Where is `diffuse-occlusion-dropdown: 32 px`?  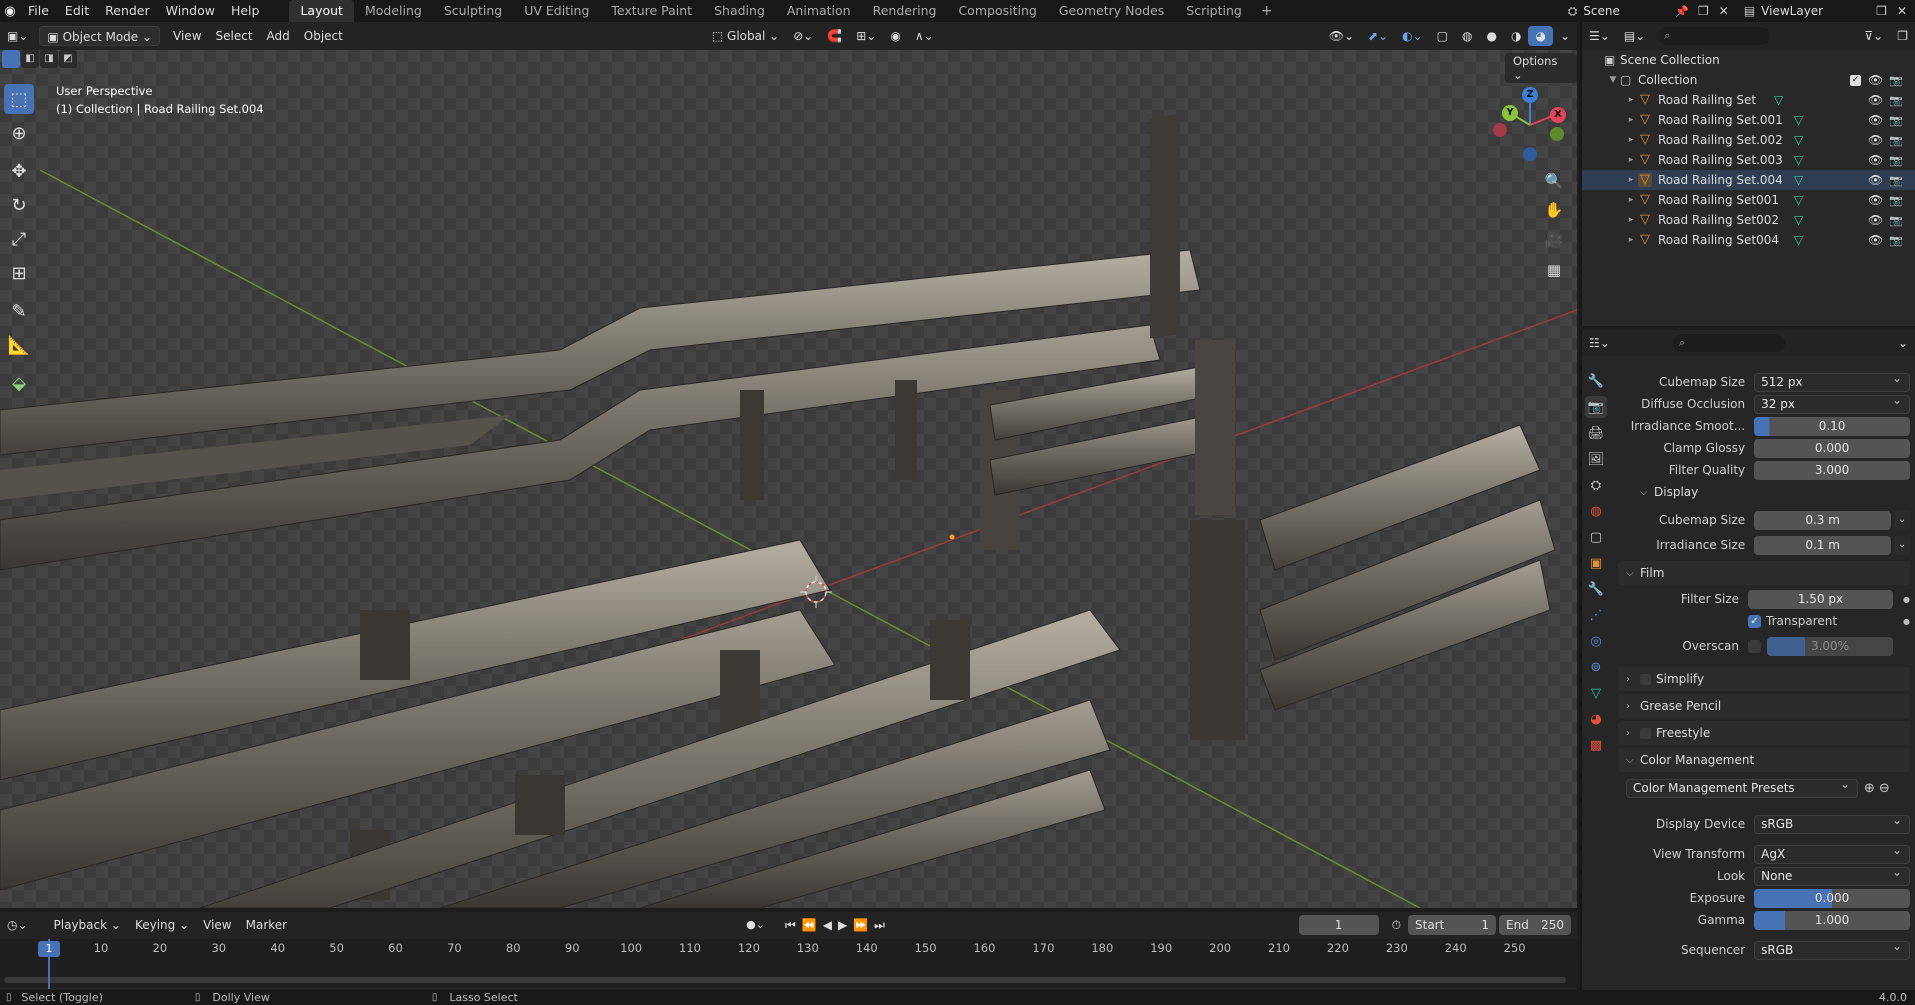
diffuse-occlusion-dropdown: 32 px is located at coordinates (1832, 404).